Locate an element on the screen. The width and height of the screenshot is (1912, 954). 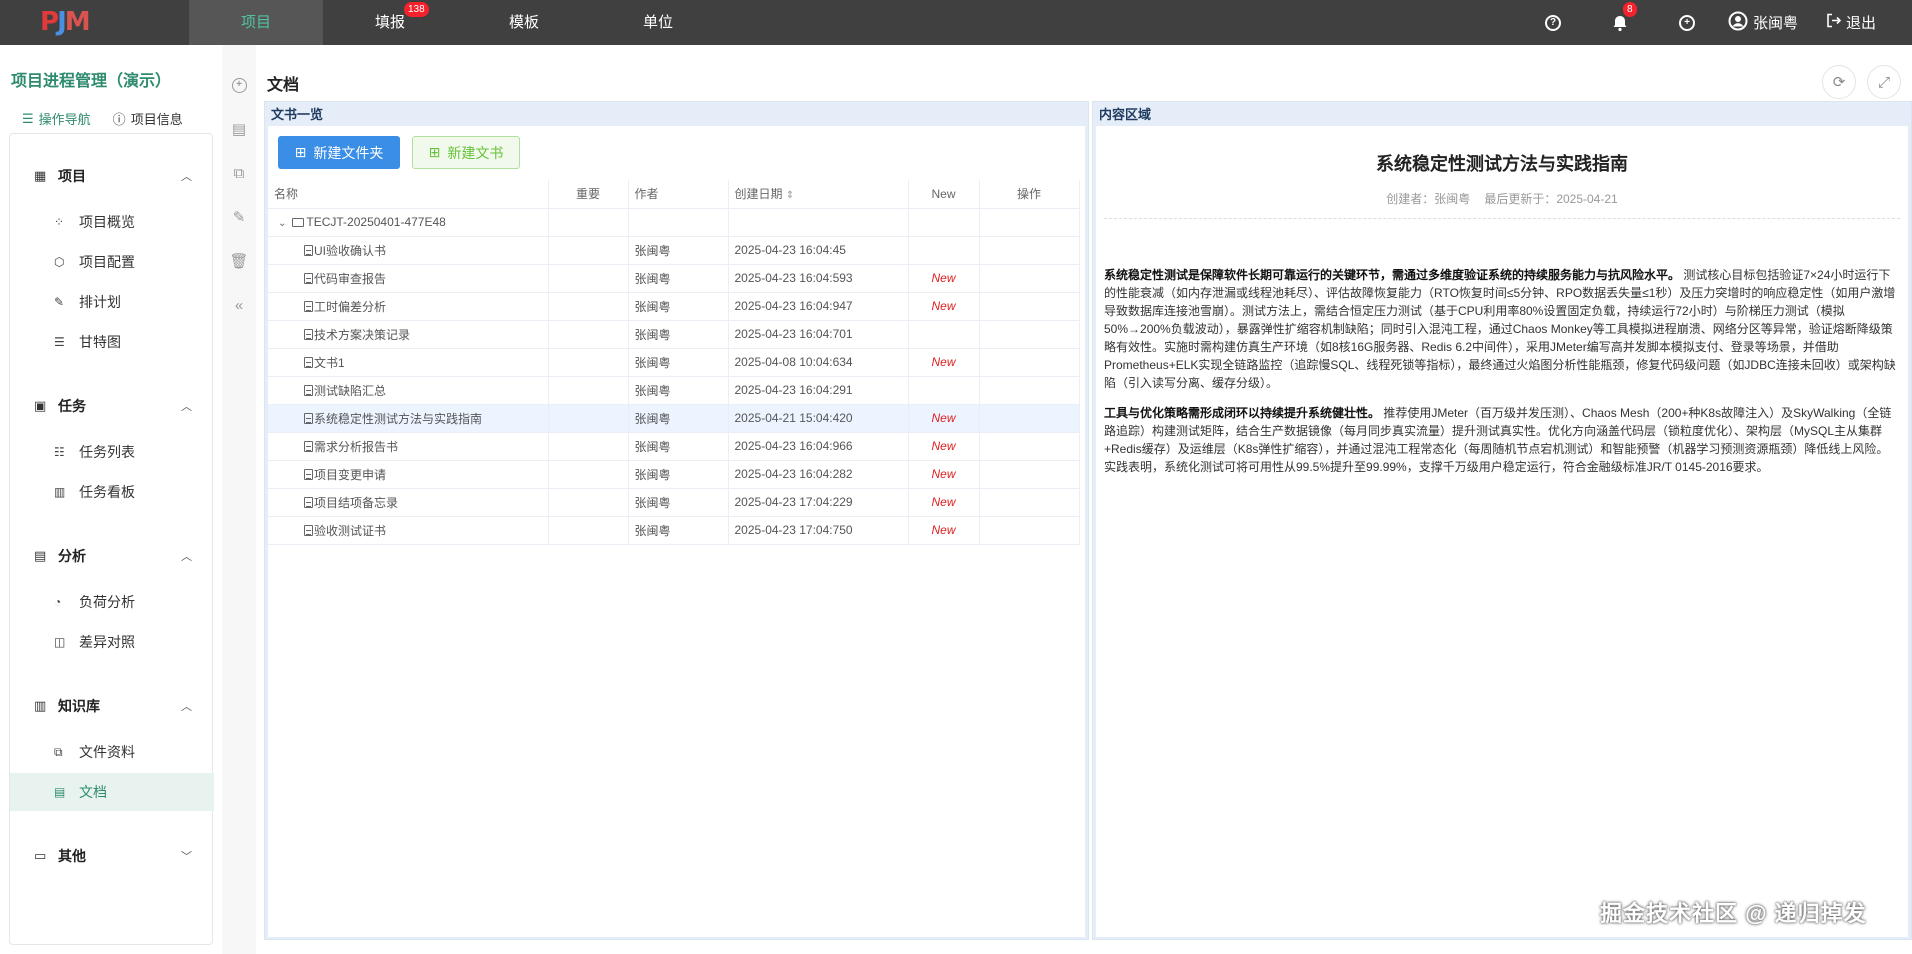
menu-group-label: 项目 is located at coordinates (72, 176).